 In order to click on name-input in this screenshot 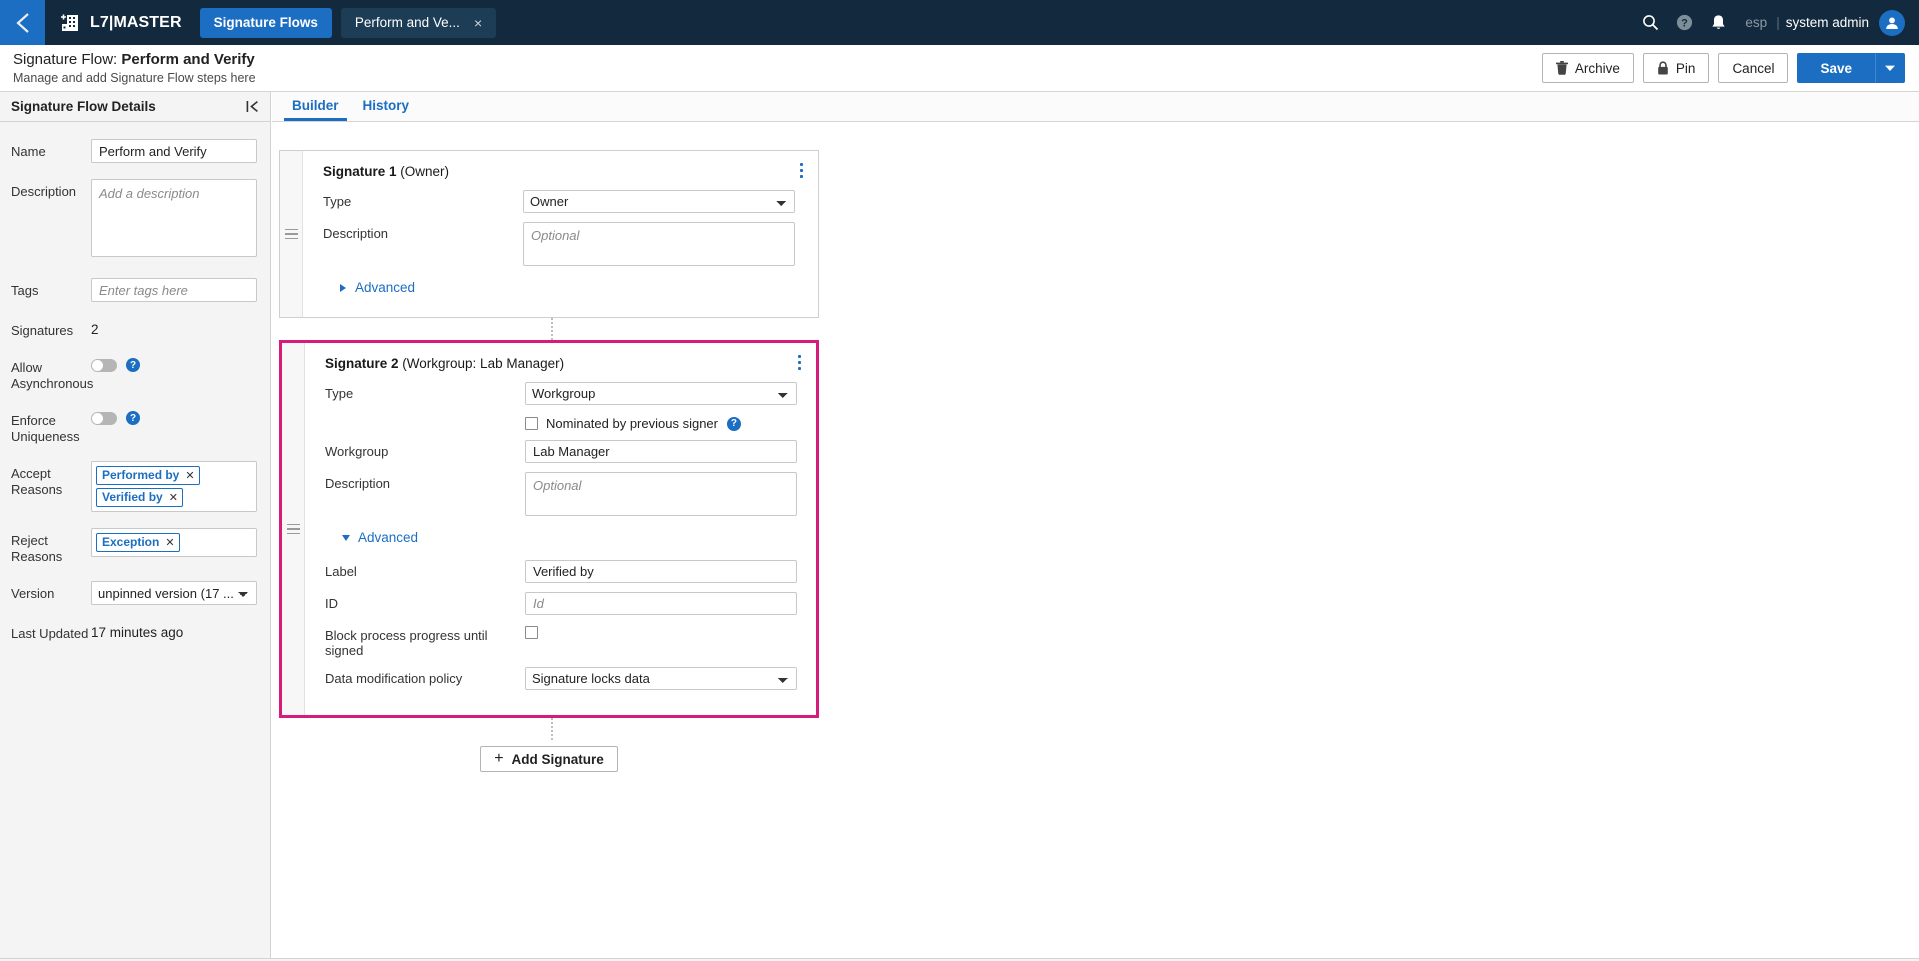, I will do `click(174, 151)`.